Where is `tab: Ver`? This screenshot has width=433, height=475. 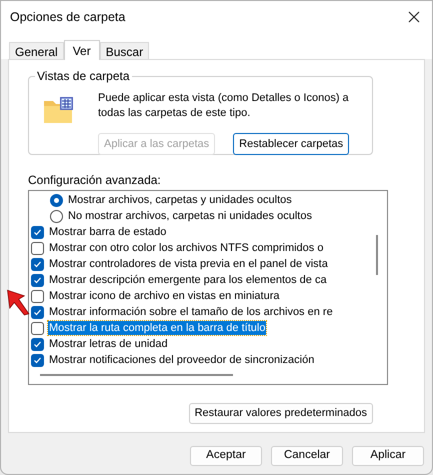
tab: Ver is located at coordinates (82, 50).